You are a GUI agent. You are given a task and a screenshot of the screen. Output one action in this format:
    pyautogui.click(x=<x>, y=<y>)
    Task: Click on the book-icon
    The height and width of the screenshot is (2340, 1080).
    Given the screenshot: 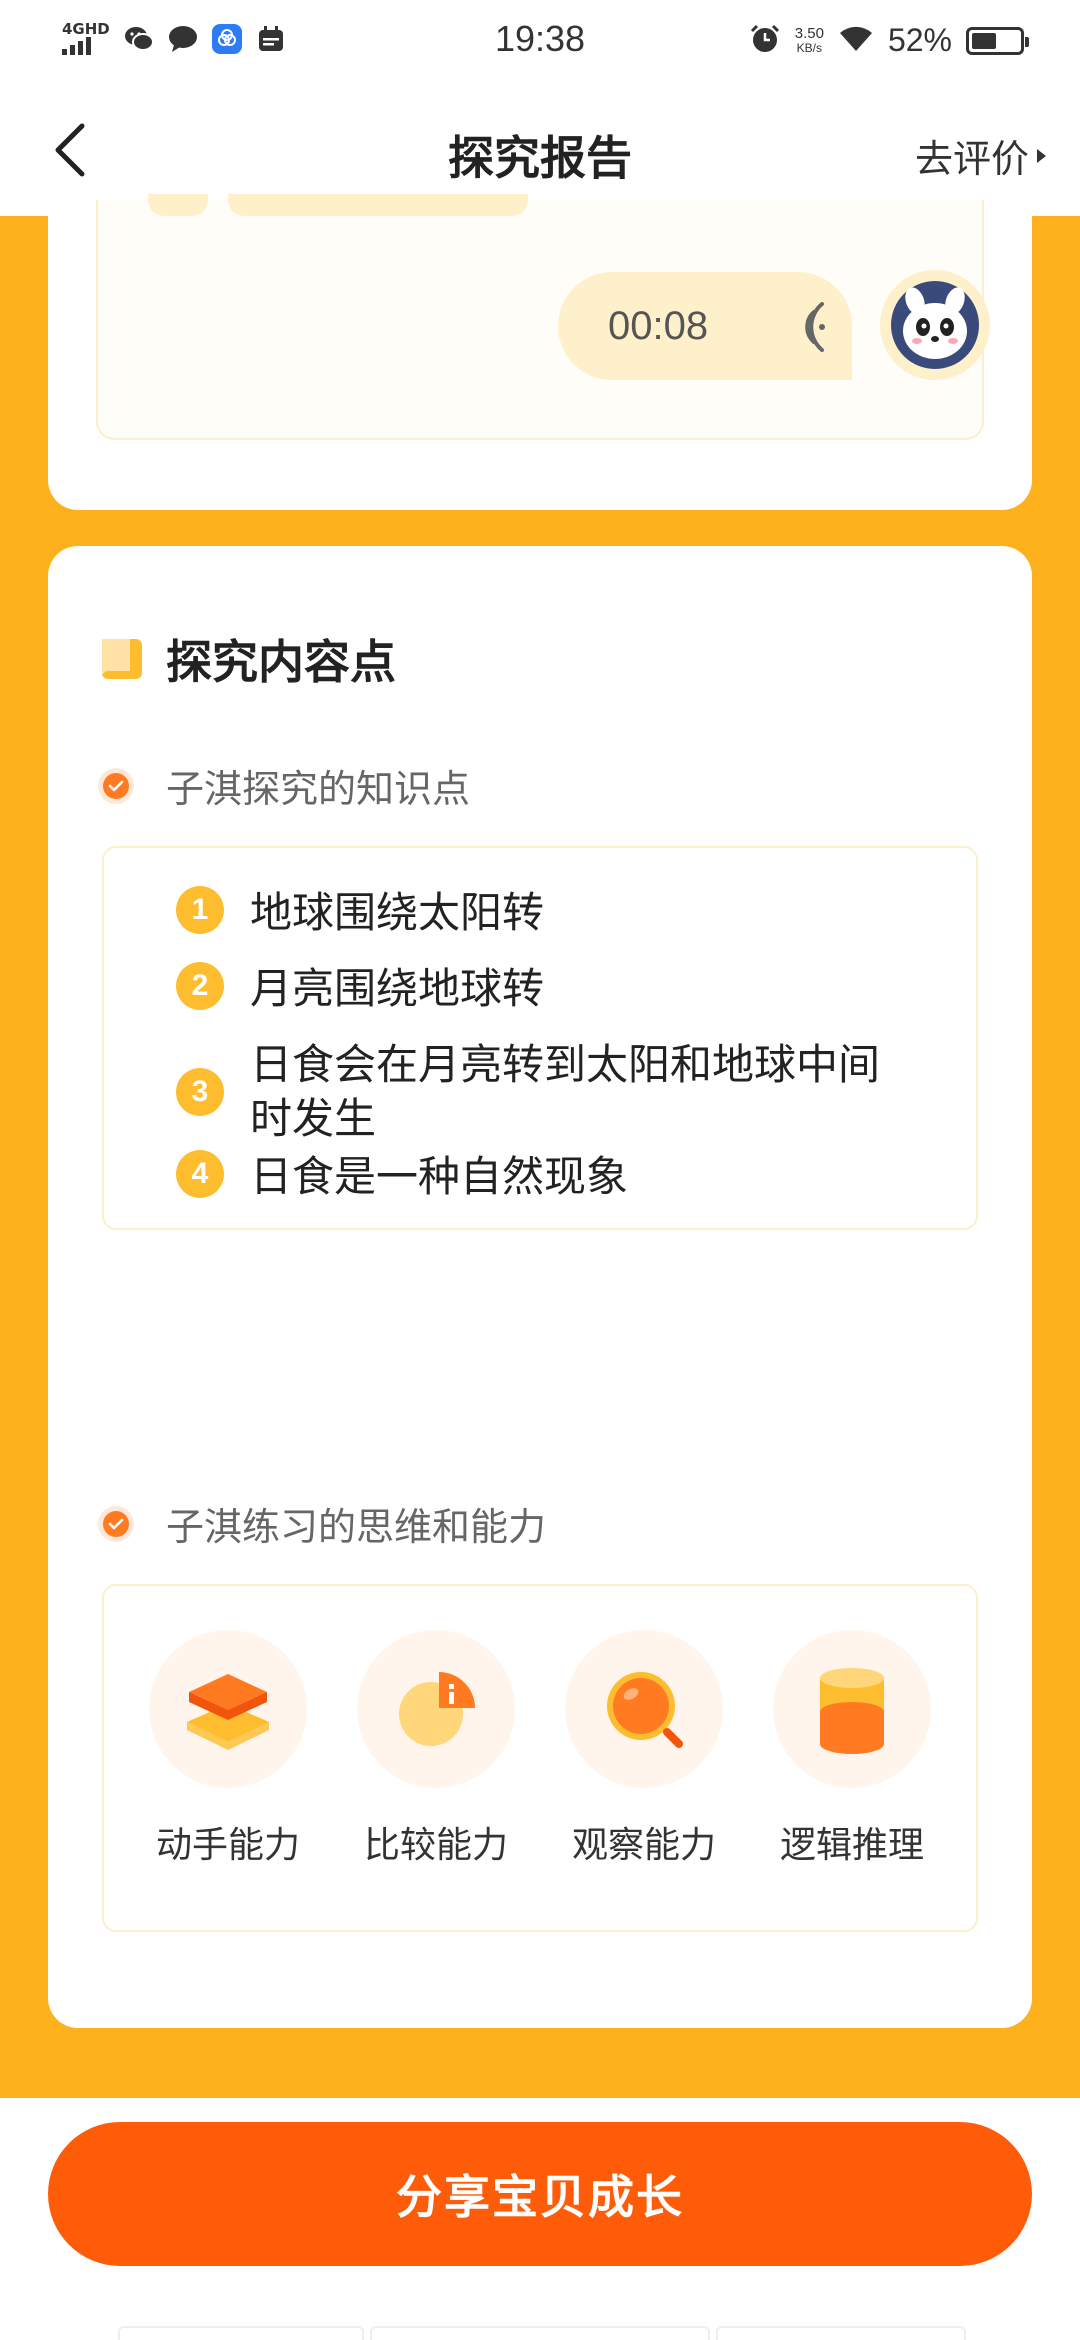 What is the action you would take?
    pyautogui.click(x=121, y=659)
    